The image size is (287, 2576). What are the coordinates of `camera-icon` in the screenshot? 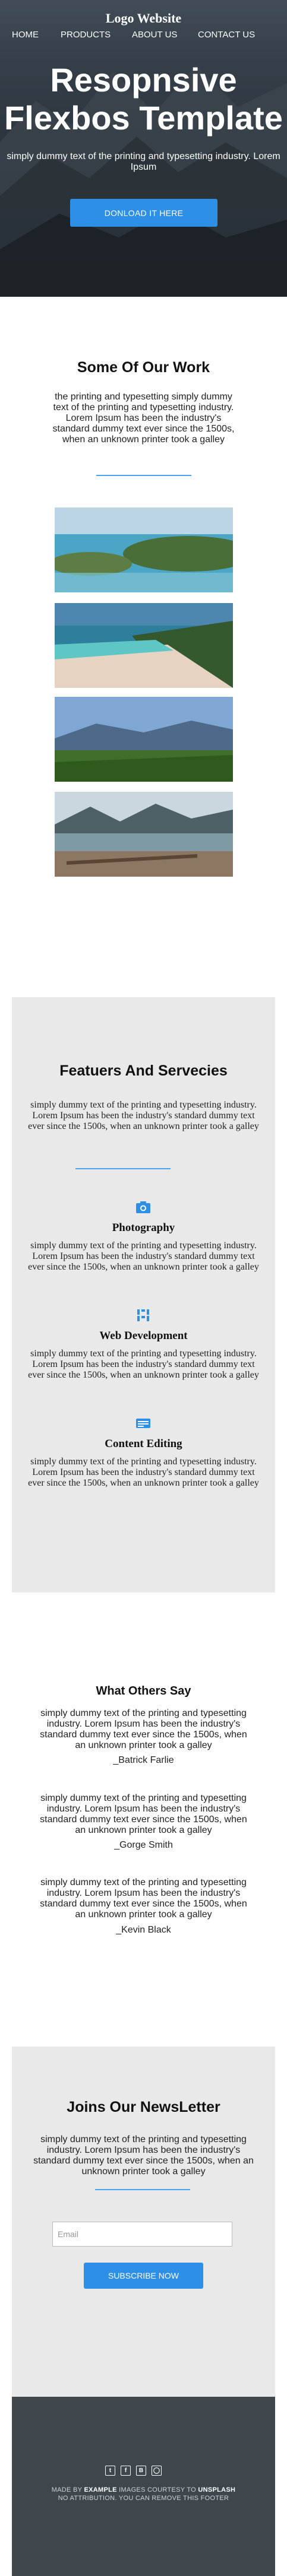 It's located at (143, 1207).